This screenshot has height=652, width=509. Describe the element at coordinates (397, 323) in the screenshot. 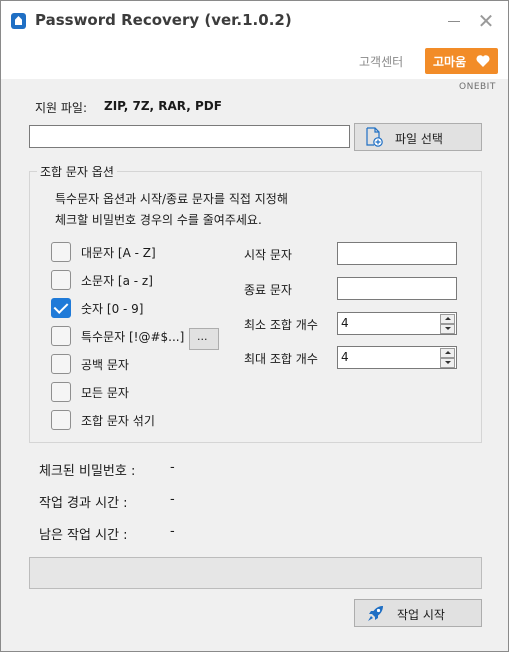

I see `min-count-spinner: 4` at that location.